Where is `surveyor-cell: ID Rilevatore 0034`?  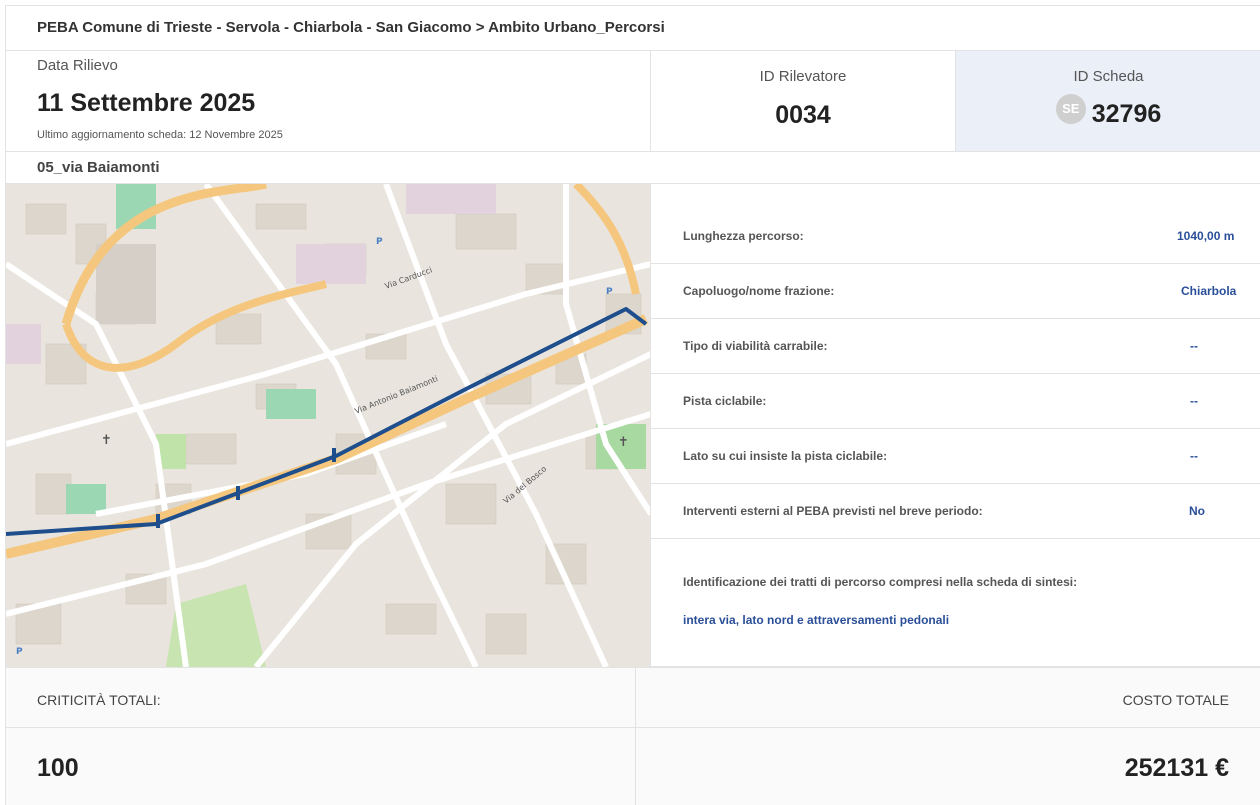
surveyor-cell: ID Rilevatore 0034 is located at coordinates (803, 101).